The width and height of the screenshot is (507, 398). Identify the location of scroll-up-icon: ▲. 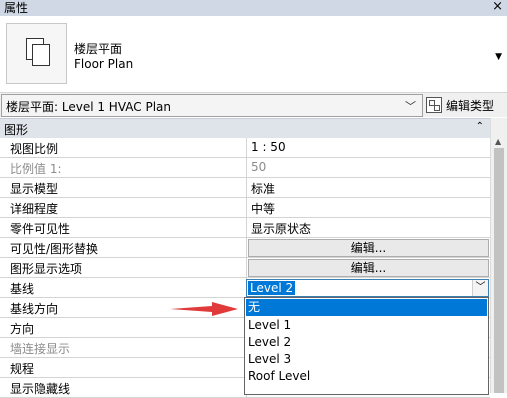
(498, 141).